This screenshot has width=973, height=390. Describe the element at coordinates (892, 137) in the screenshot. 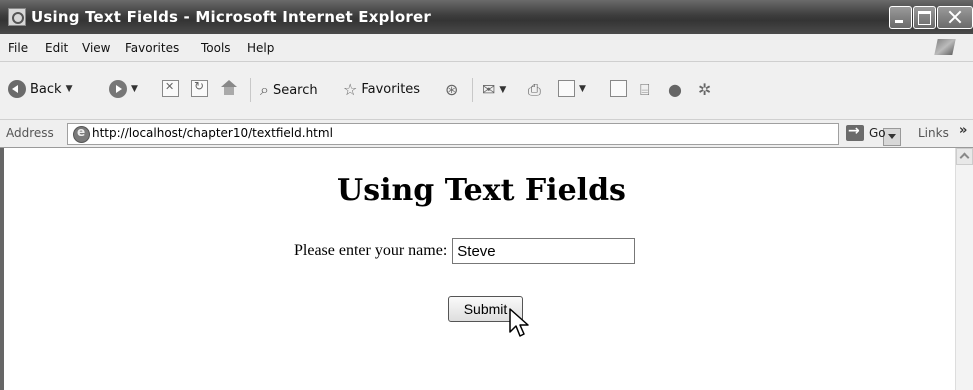

I see `address-dropdown-icon` at that location.